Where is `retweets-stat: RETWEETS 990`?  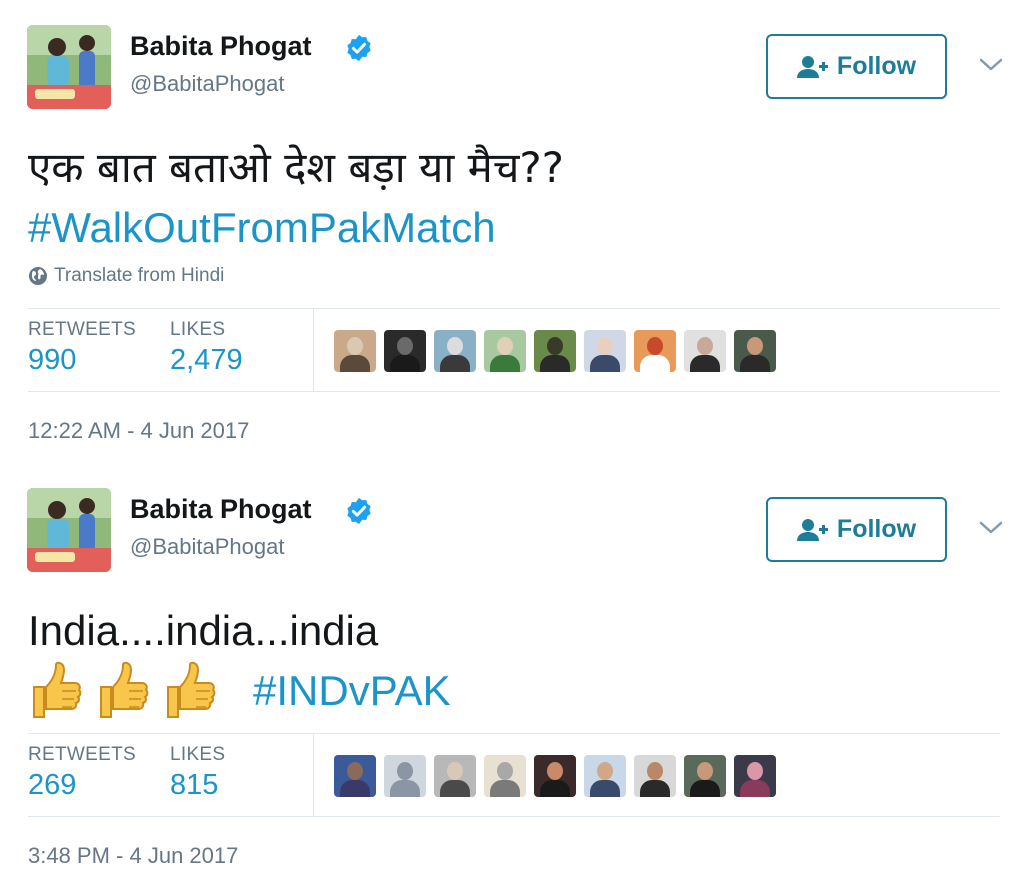
retweets-stat: RETWEETS 990 is located at coordinates (82, 348).